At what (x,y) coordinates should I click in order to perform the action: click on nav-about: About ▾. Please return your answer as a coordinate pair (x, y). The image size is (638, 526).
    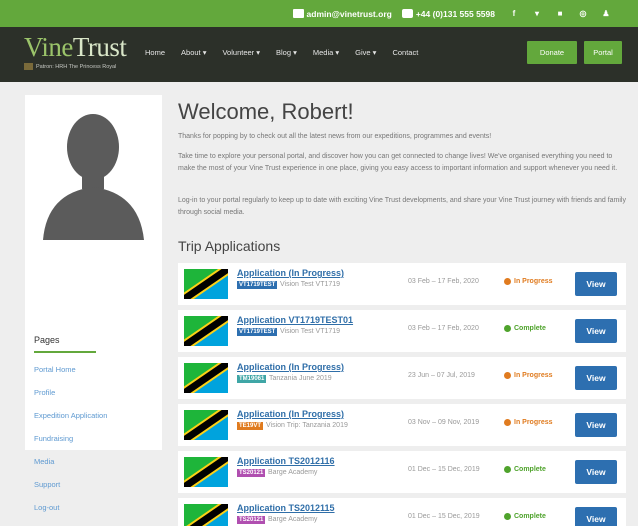
    Looking at the image, I should click on (193, 52).